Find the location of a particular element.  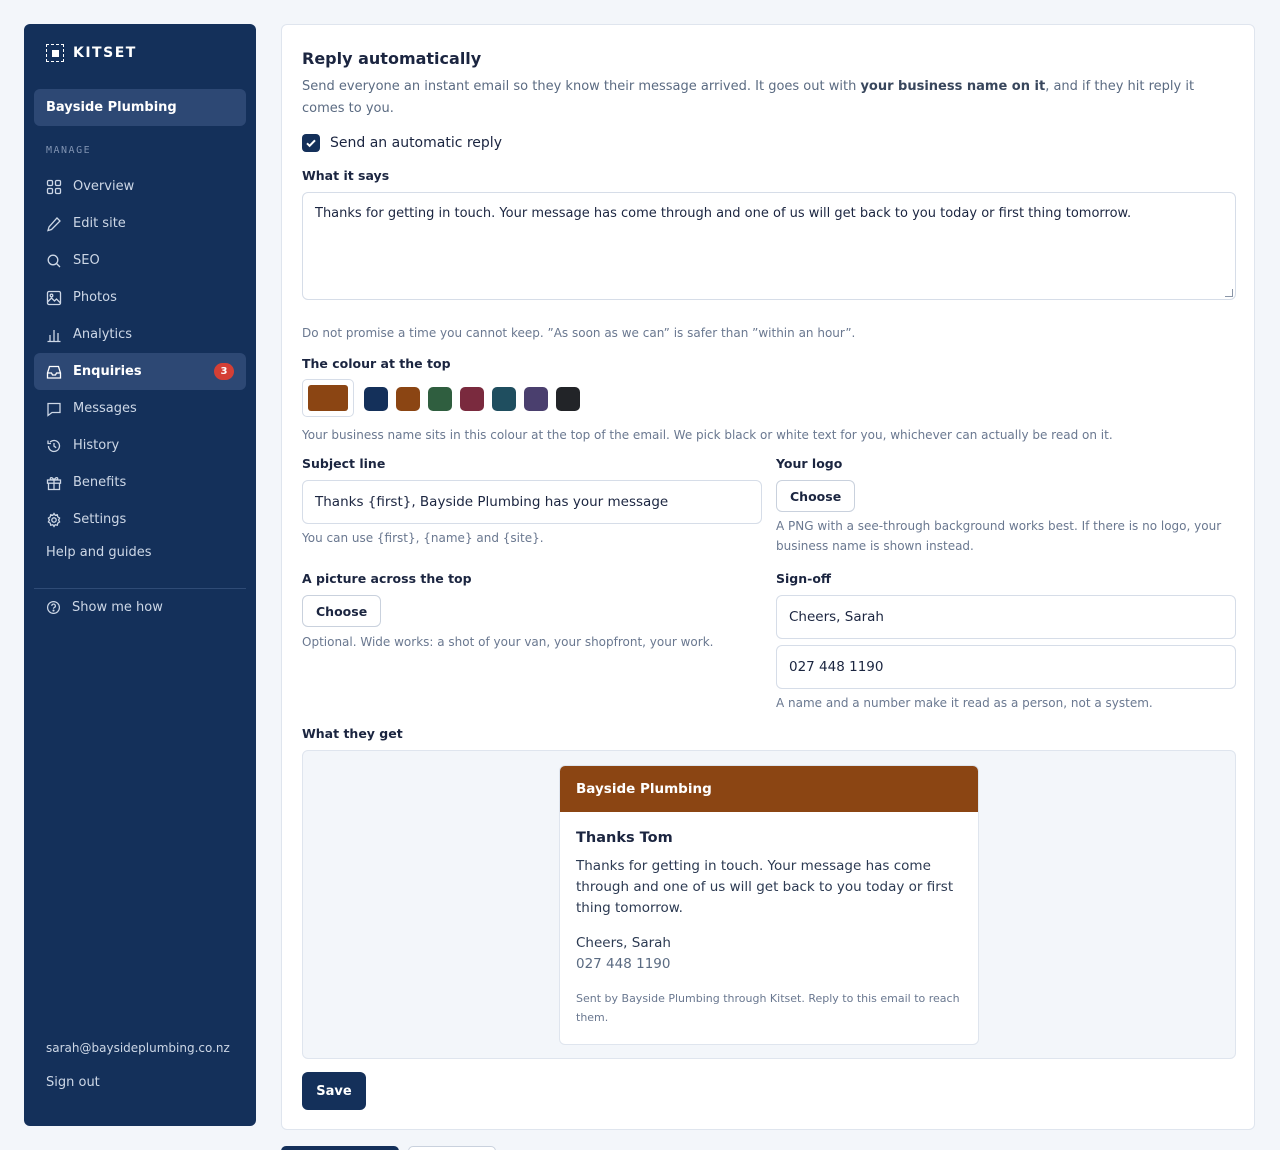

preview-label: What they get is located at coordinates (352, 733).